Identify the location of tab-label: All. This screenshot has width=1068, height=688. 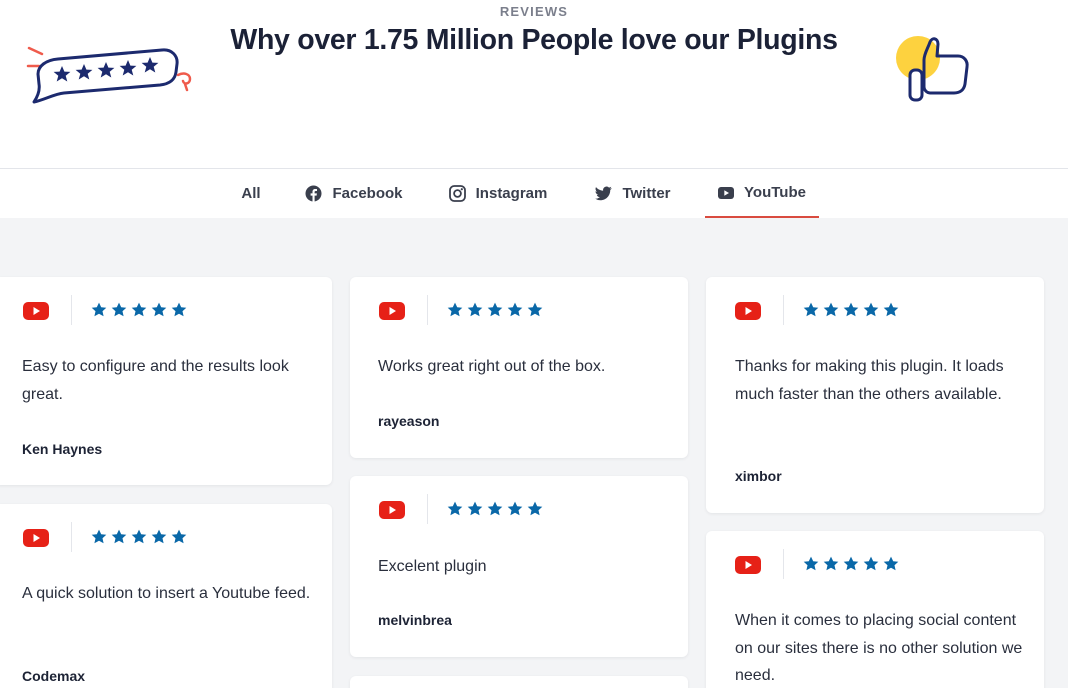
(251, 193).